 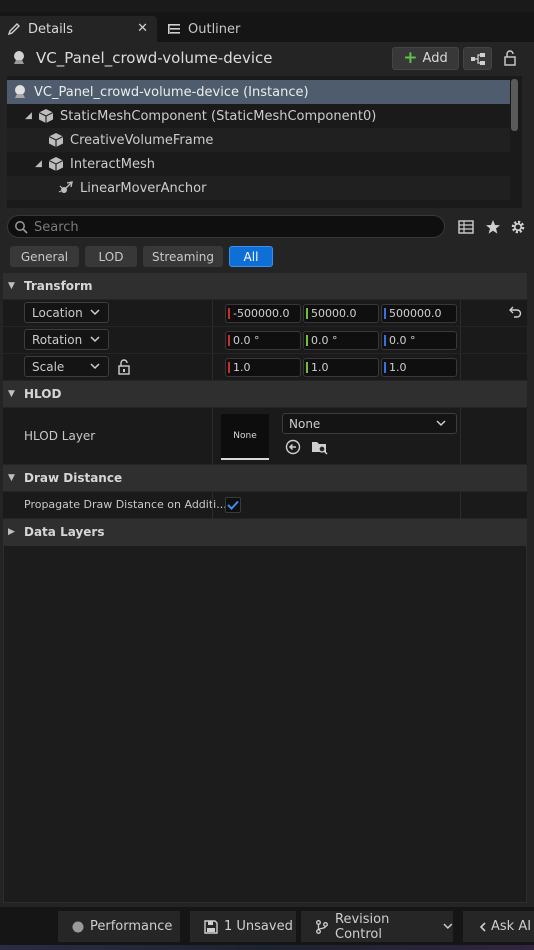 What do you see at coordinates (11, 532) in the screenshot?
I see `expand-arrow-icon: ▶` at bounding box center [11, 532].